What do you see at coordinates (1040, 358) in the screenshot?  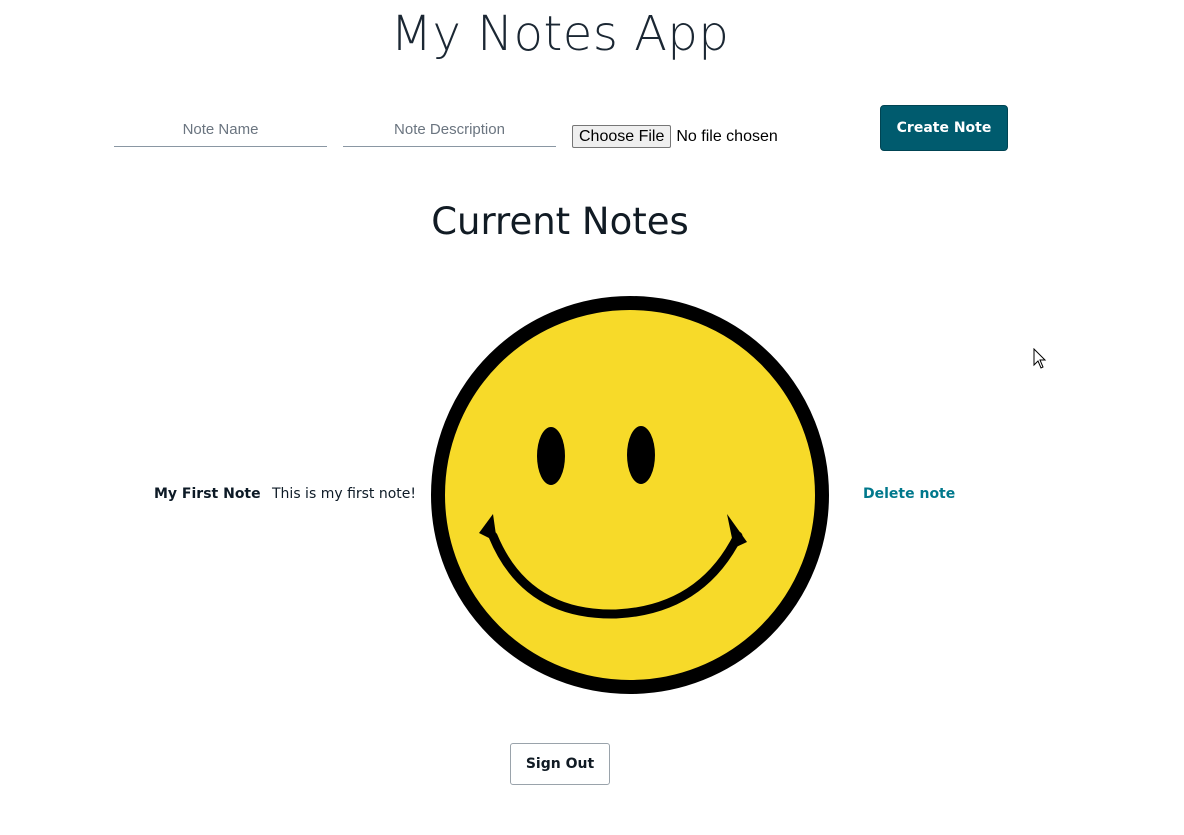 I see `mouse-pointer-icon` at bounding box center [1040, 358].